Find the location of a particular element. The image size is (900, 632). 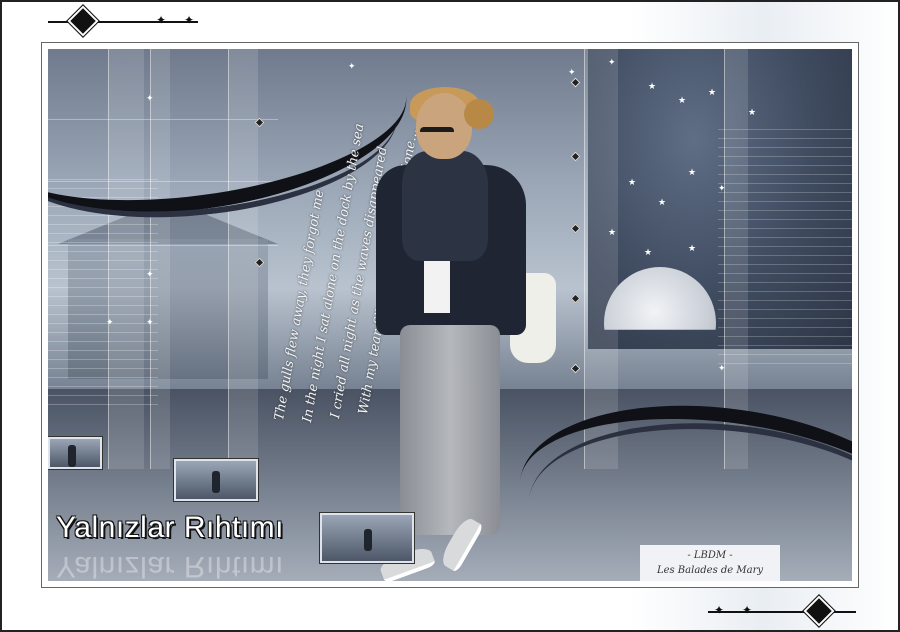

sunglasses is located at coordinates (437, 132).